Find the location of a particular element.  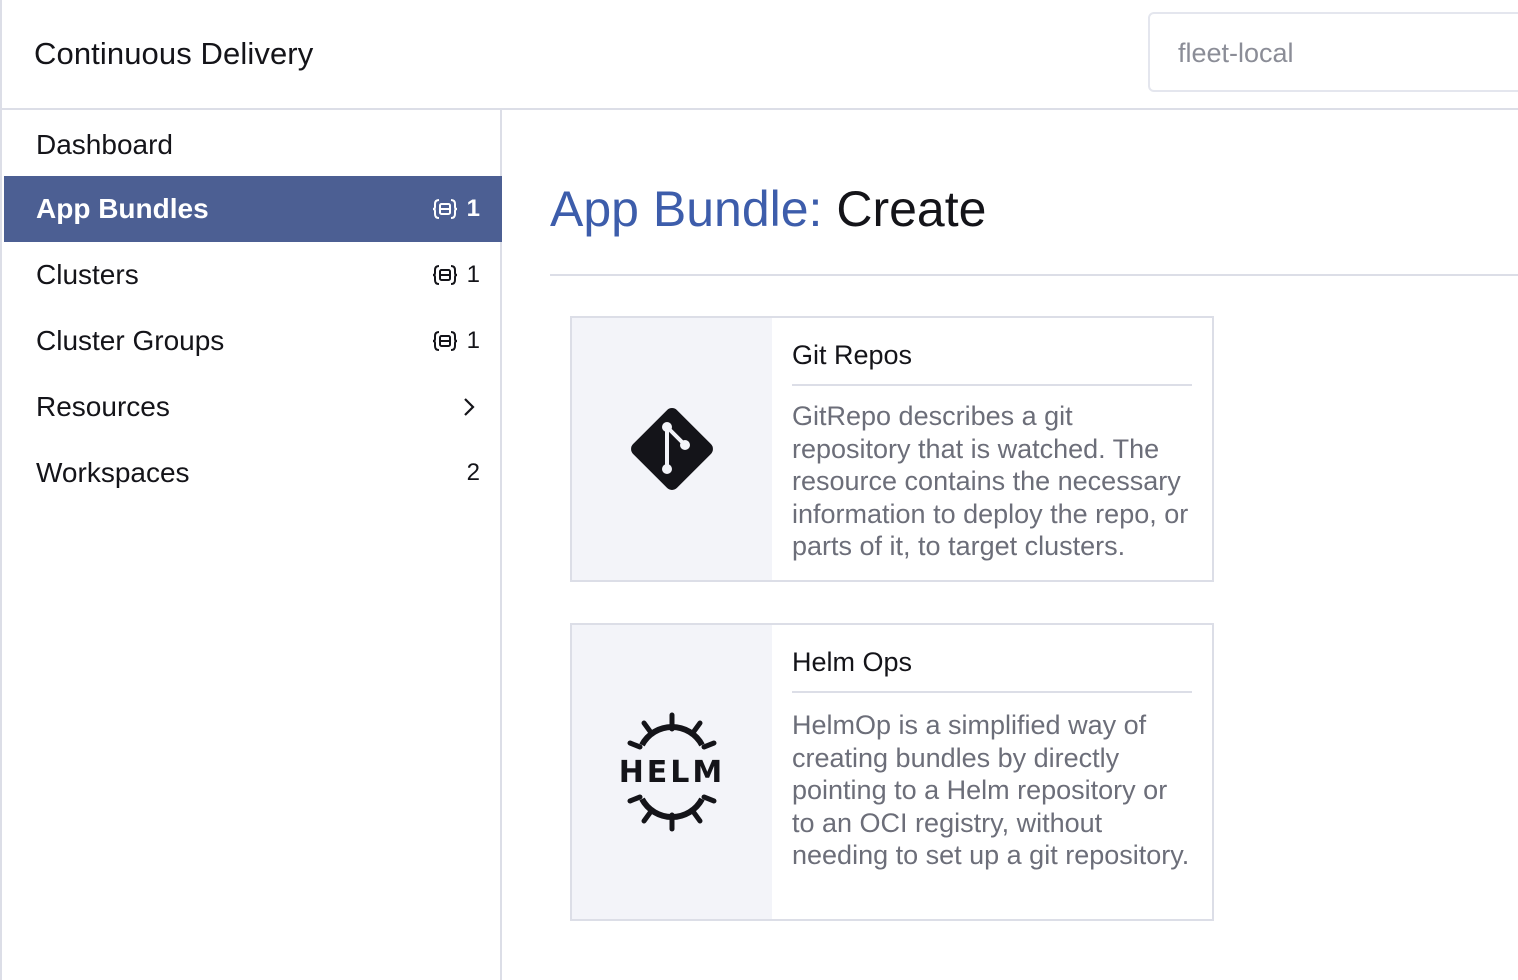

page-title-resource: App Bundle: is located at coordinates (686, 209).